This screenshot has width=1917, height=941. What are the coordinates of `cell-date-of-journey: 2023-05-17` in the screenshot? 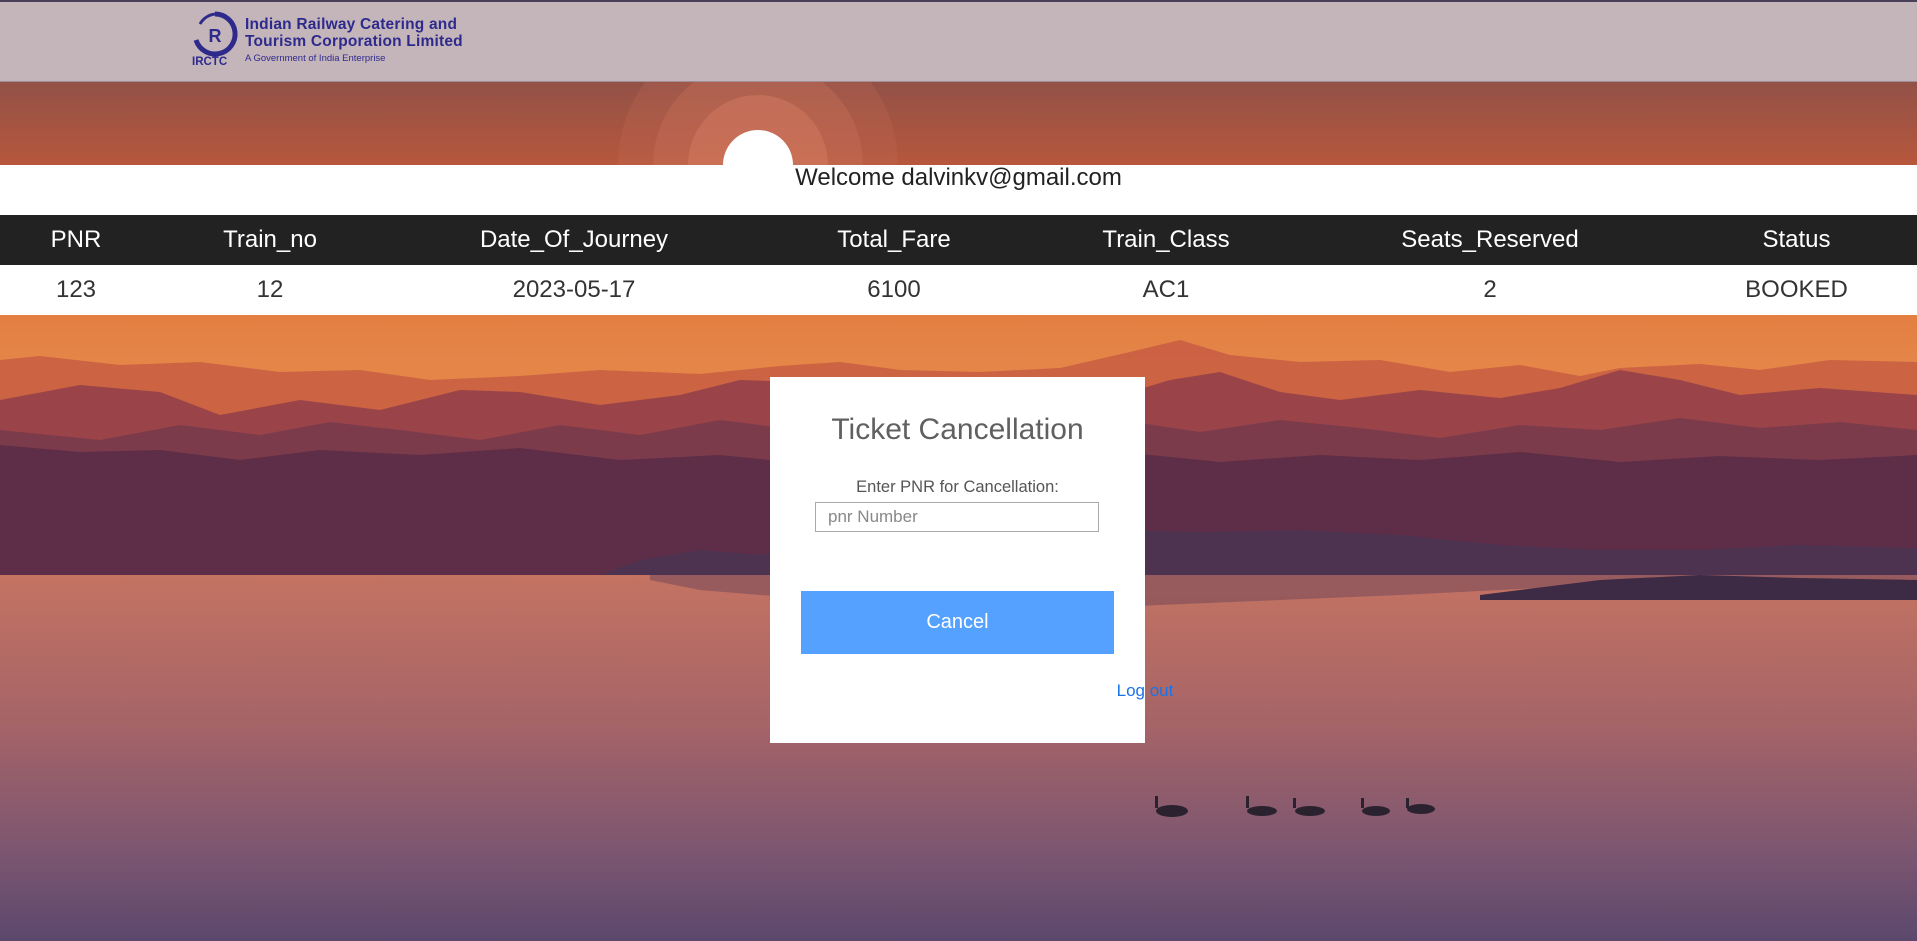 It's located at (574, 290).